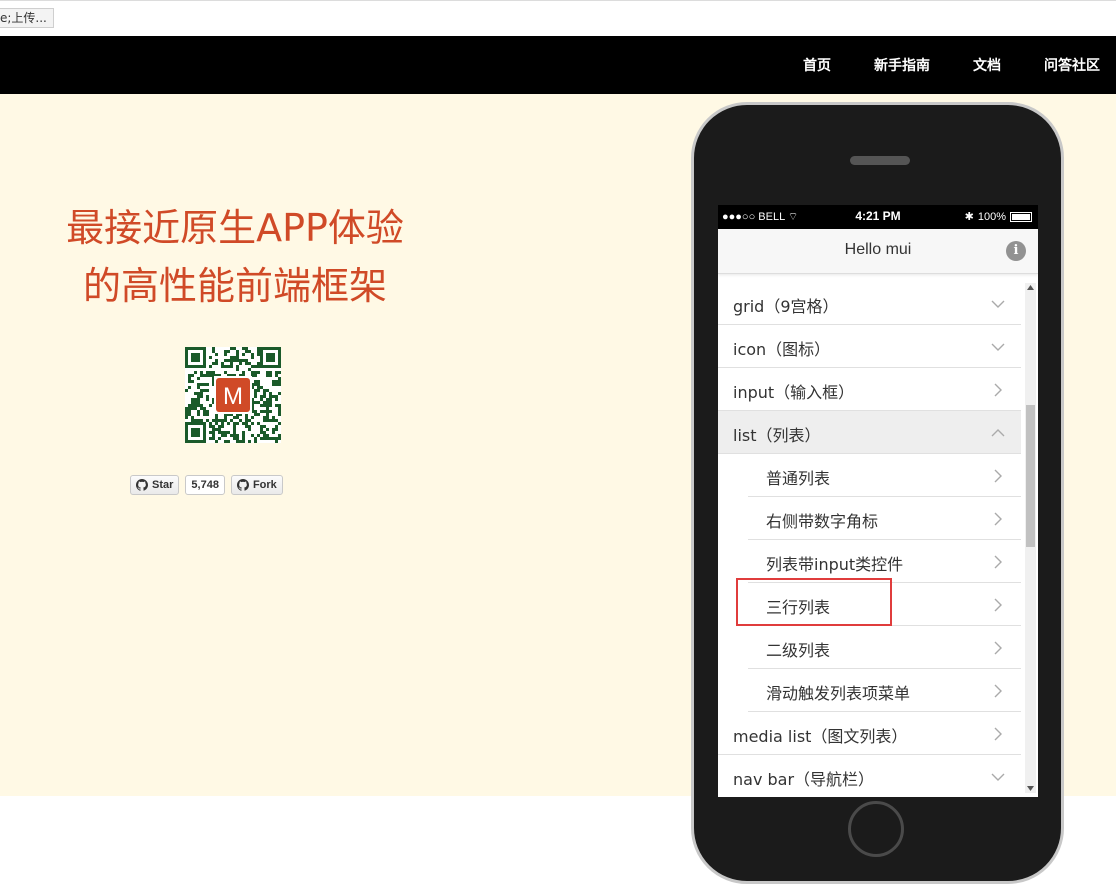 This screenshot has height=884, width=1116. Describe the element at coordinates (987, 65) in the screenshot. I see `nav-link-docs: 文档` at that location.